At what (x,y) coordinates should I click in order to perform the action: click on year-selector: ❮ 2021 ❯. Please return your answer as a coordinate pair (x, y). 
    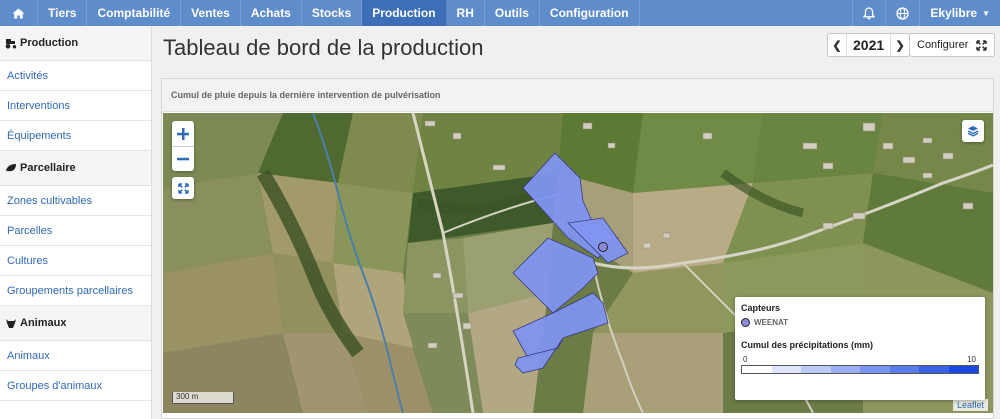
    Looking at the image, I should click on (869, 45).